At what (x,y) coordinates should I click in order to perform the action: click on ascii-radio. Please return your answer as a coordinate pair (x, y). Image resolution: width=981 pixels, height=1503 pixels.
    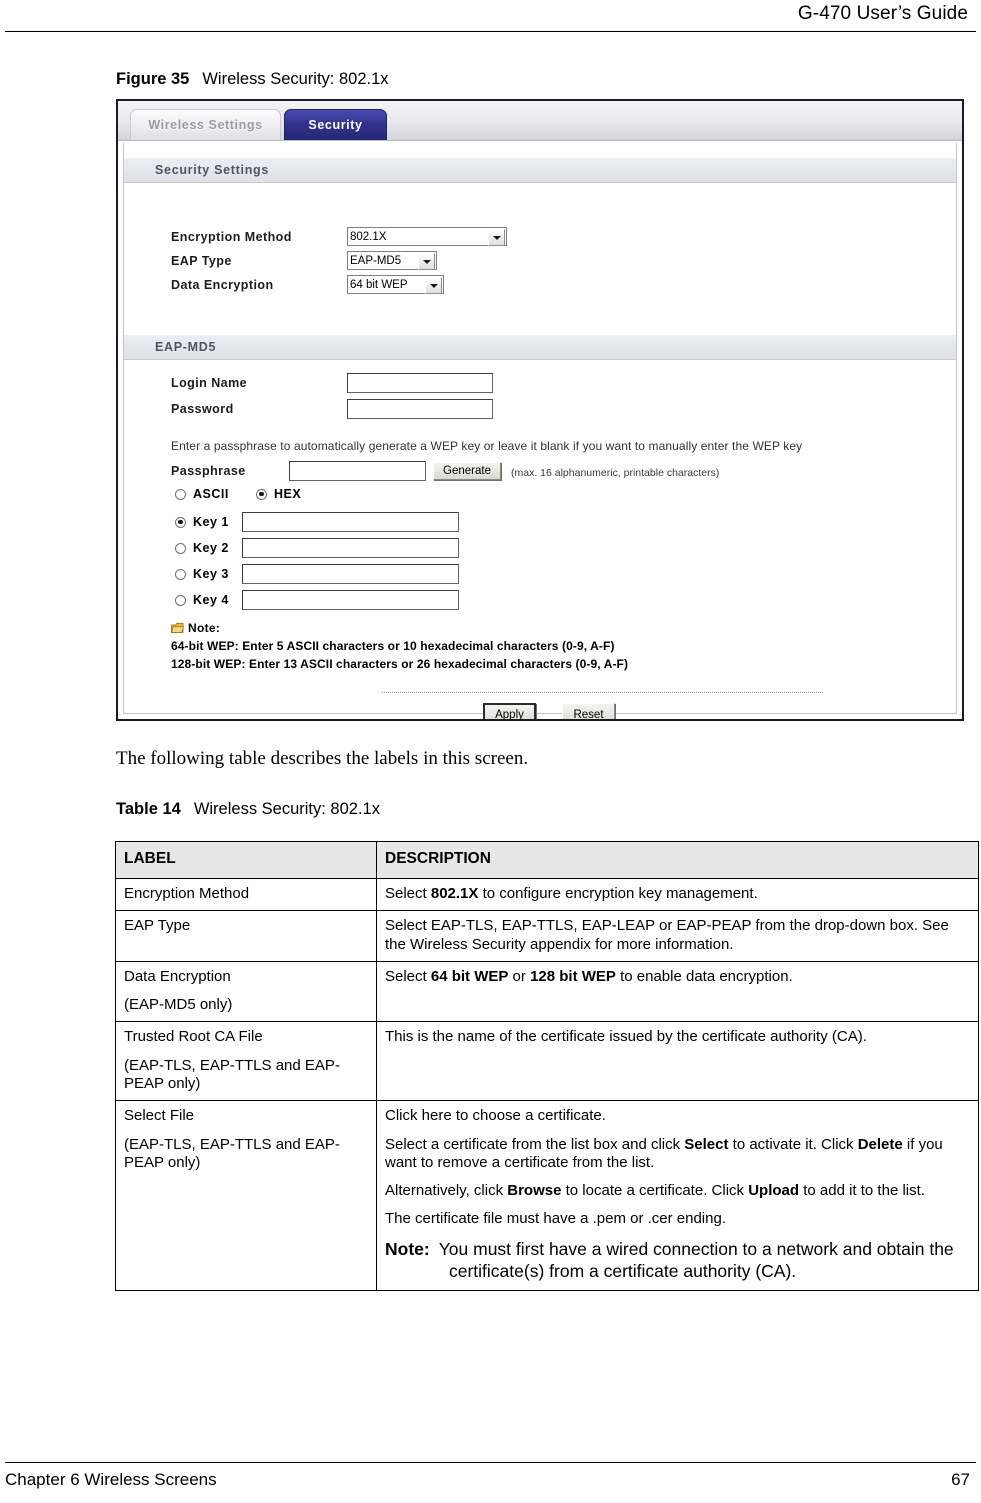
    Looking at the image, I should click on (180, 494).